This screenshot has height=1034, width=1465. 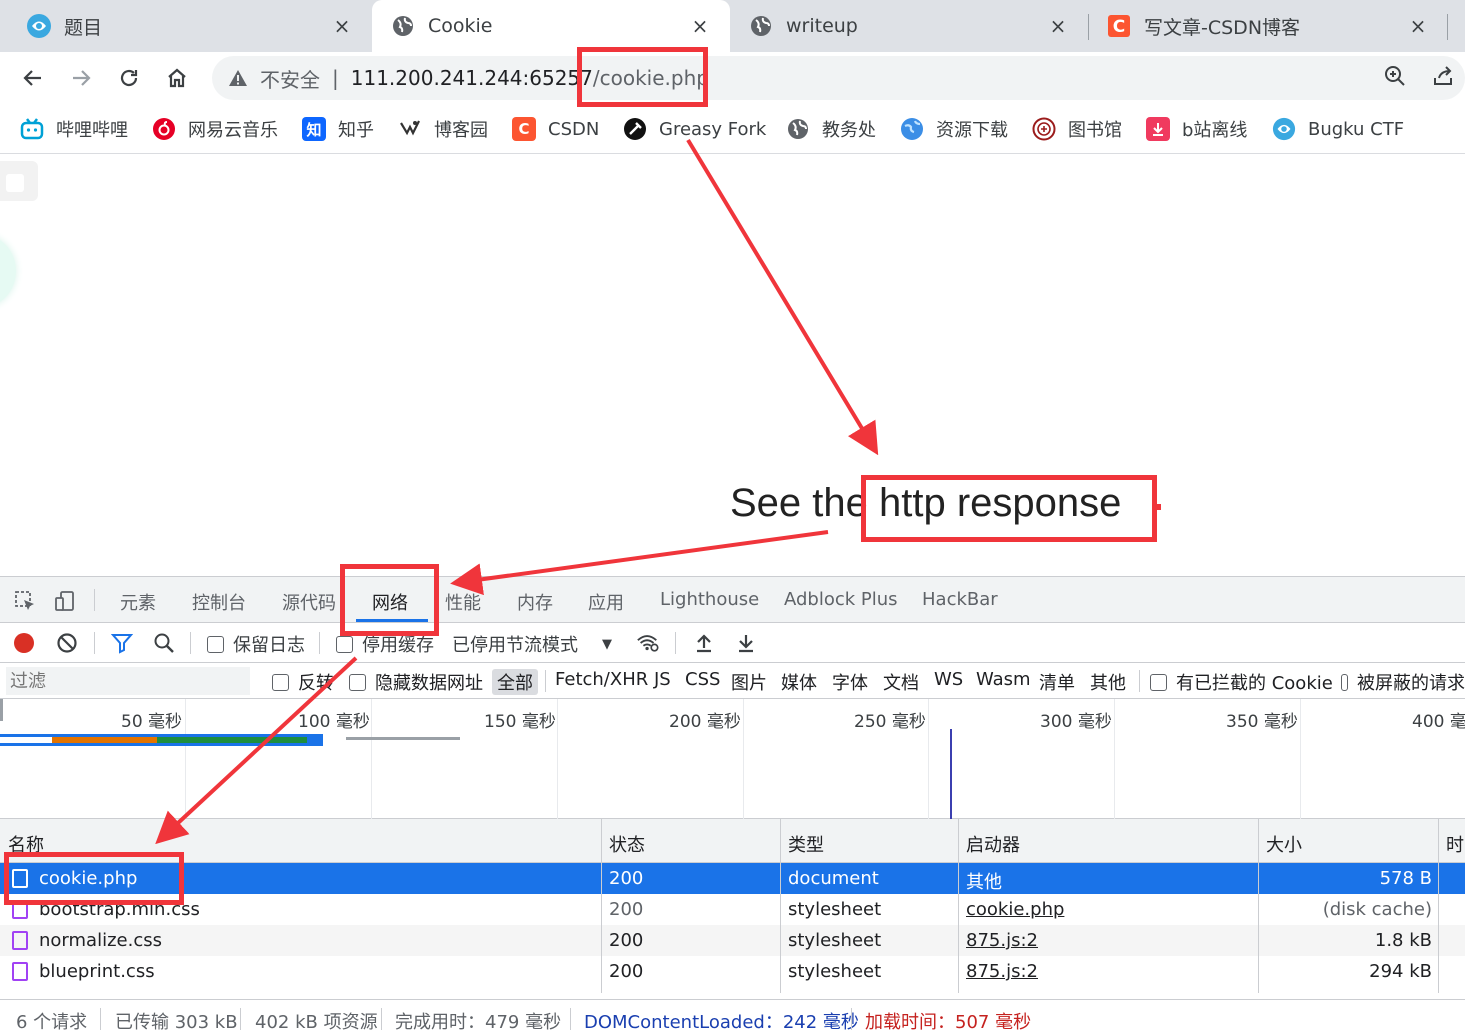 What do you see at coordinates (627, 844) in the screenshot?
I see `column-status: 状态` at bounding box center [627, 844].